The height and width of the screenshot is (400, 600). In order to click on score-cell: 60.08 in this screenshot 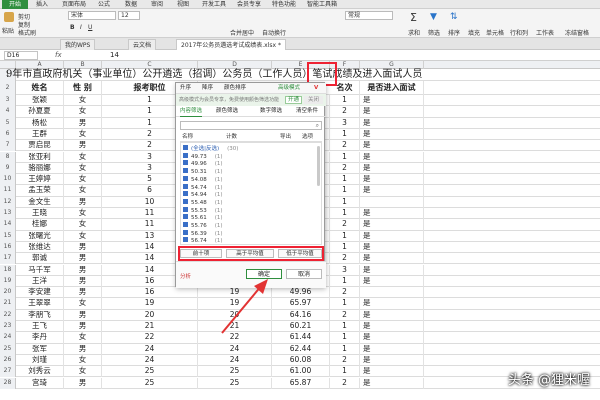, I will do `click(301, 360)`.